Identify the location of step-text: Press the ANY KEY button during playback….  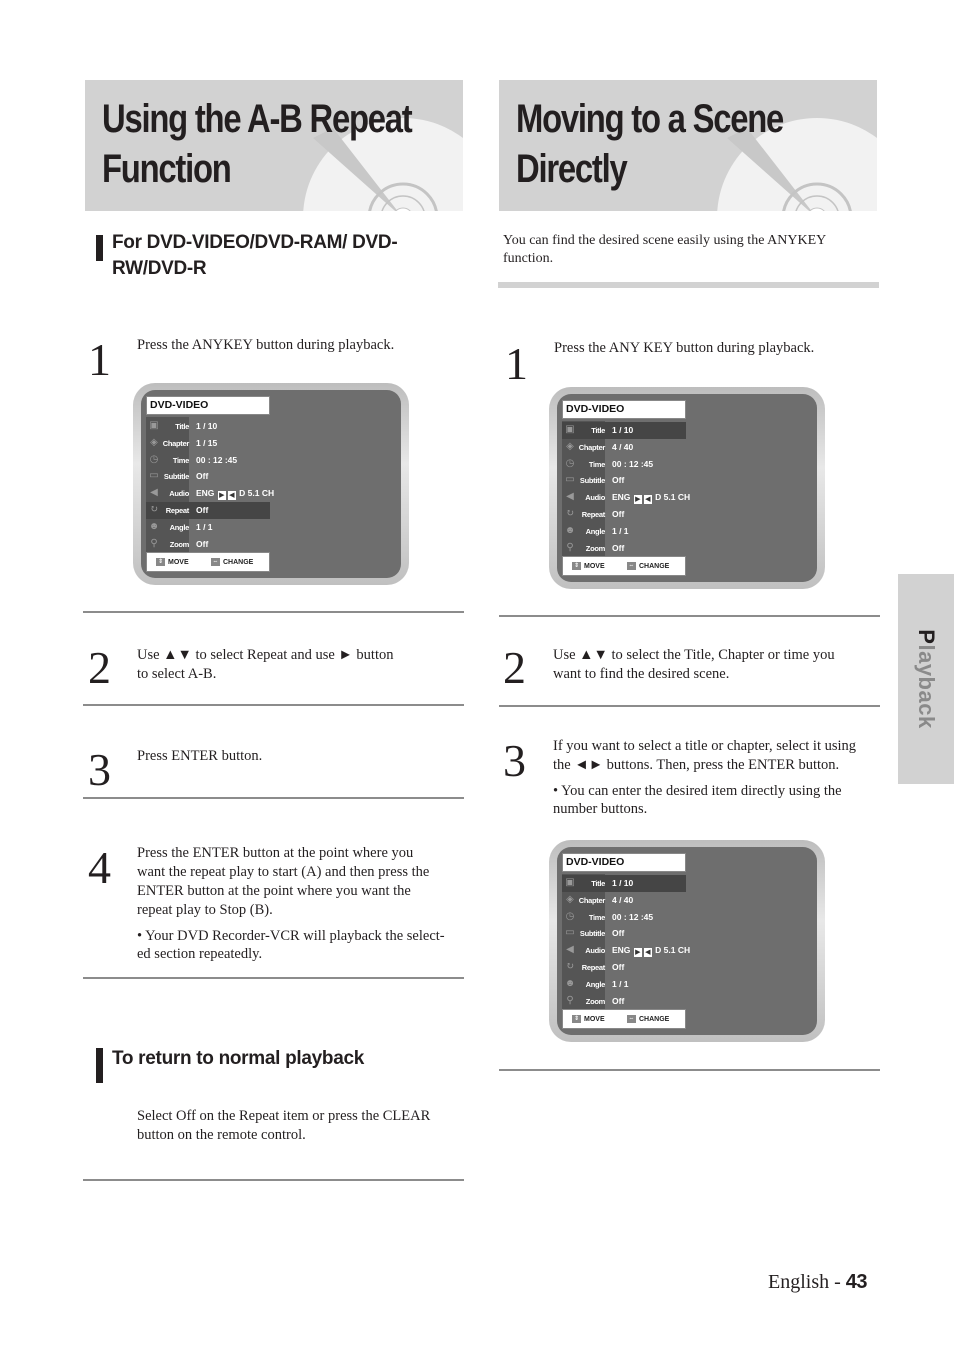
(684, 348).